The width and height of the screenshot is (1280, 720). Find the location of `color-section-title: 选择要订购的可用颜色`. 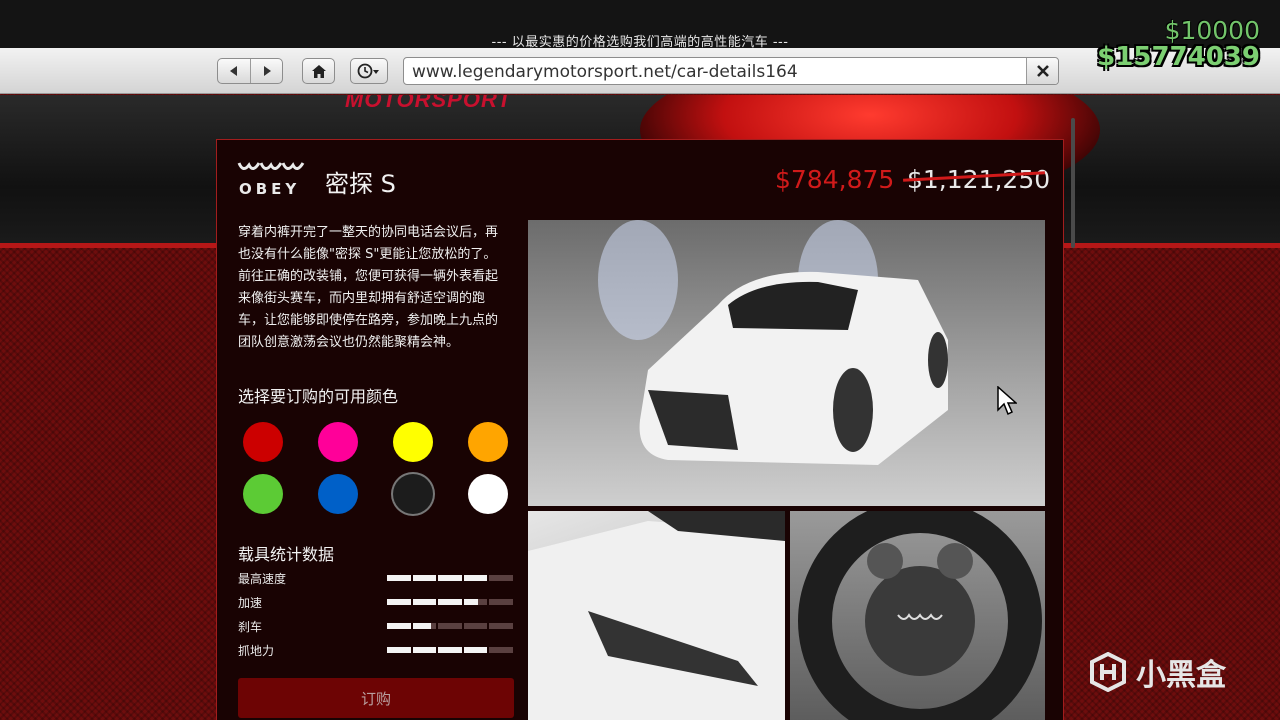

color-section-title: 选择要订购的可用颜色 is located at coordinates (318, 396).